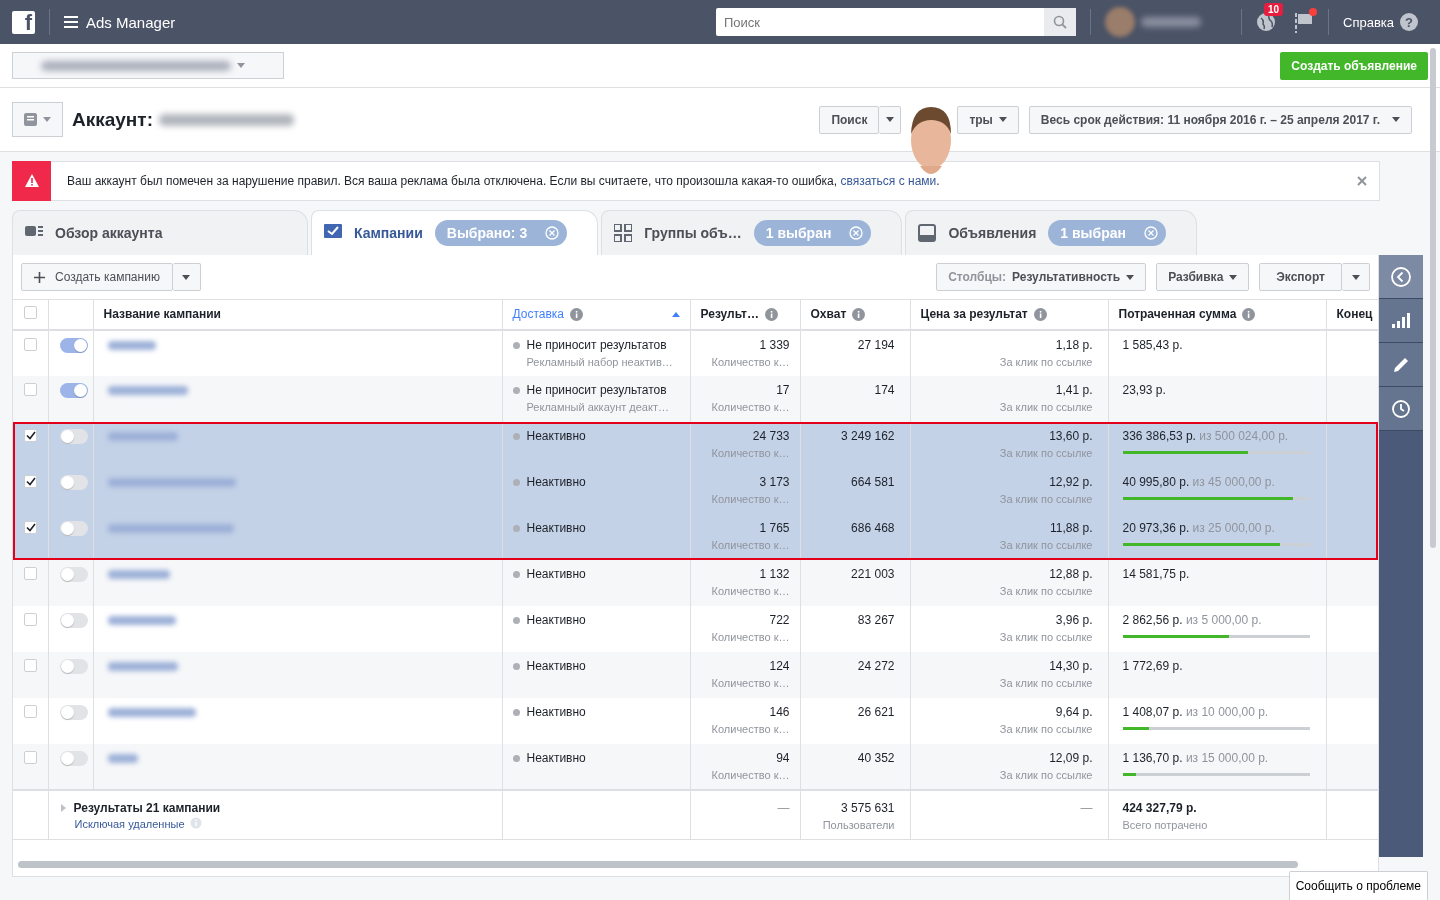 The image size is (1440, 900). Describe the element at coordinates (1196, 757) in the screenshot. I see `table-cell-text: 1 136,70 р. из 15 000,00 р.` at that location.